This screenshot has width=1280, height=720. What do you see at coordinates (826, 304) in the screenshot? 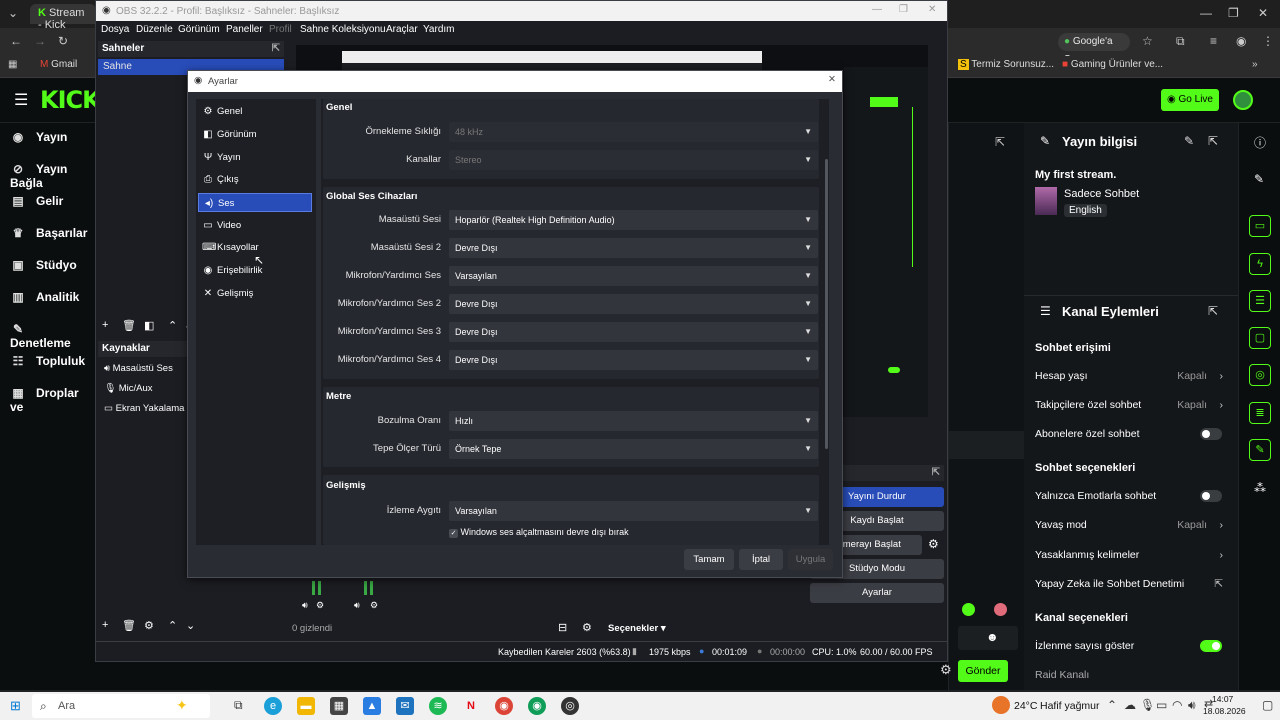
I see `settings-scrollbar` at bounding box center [826, 304].